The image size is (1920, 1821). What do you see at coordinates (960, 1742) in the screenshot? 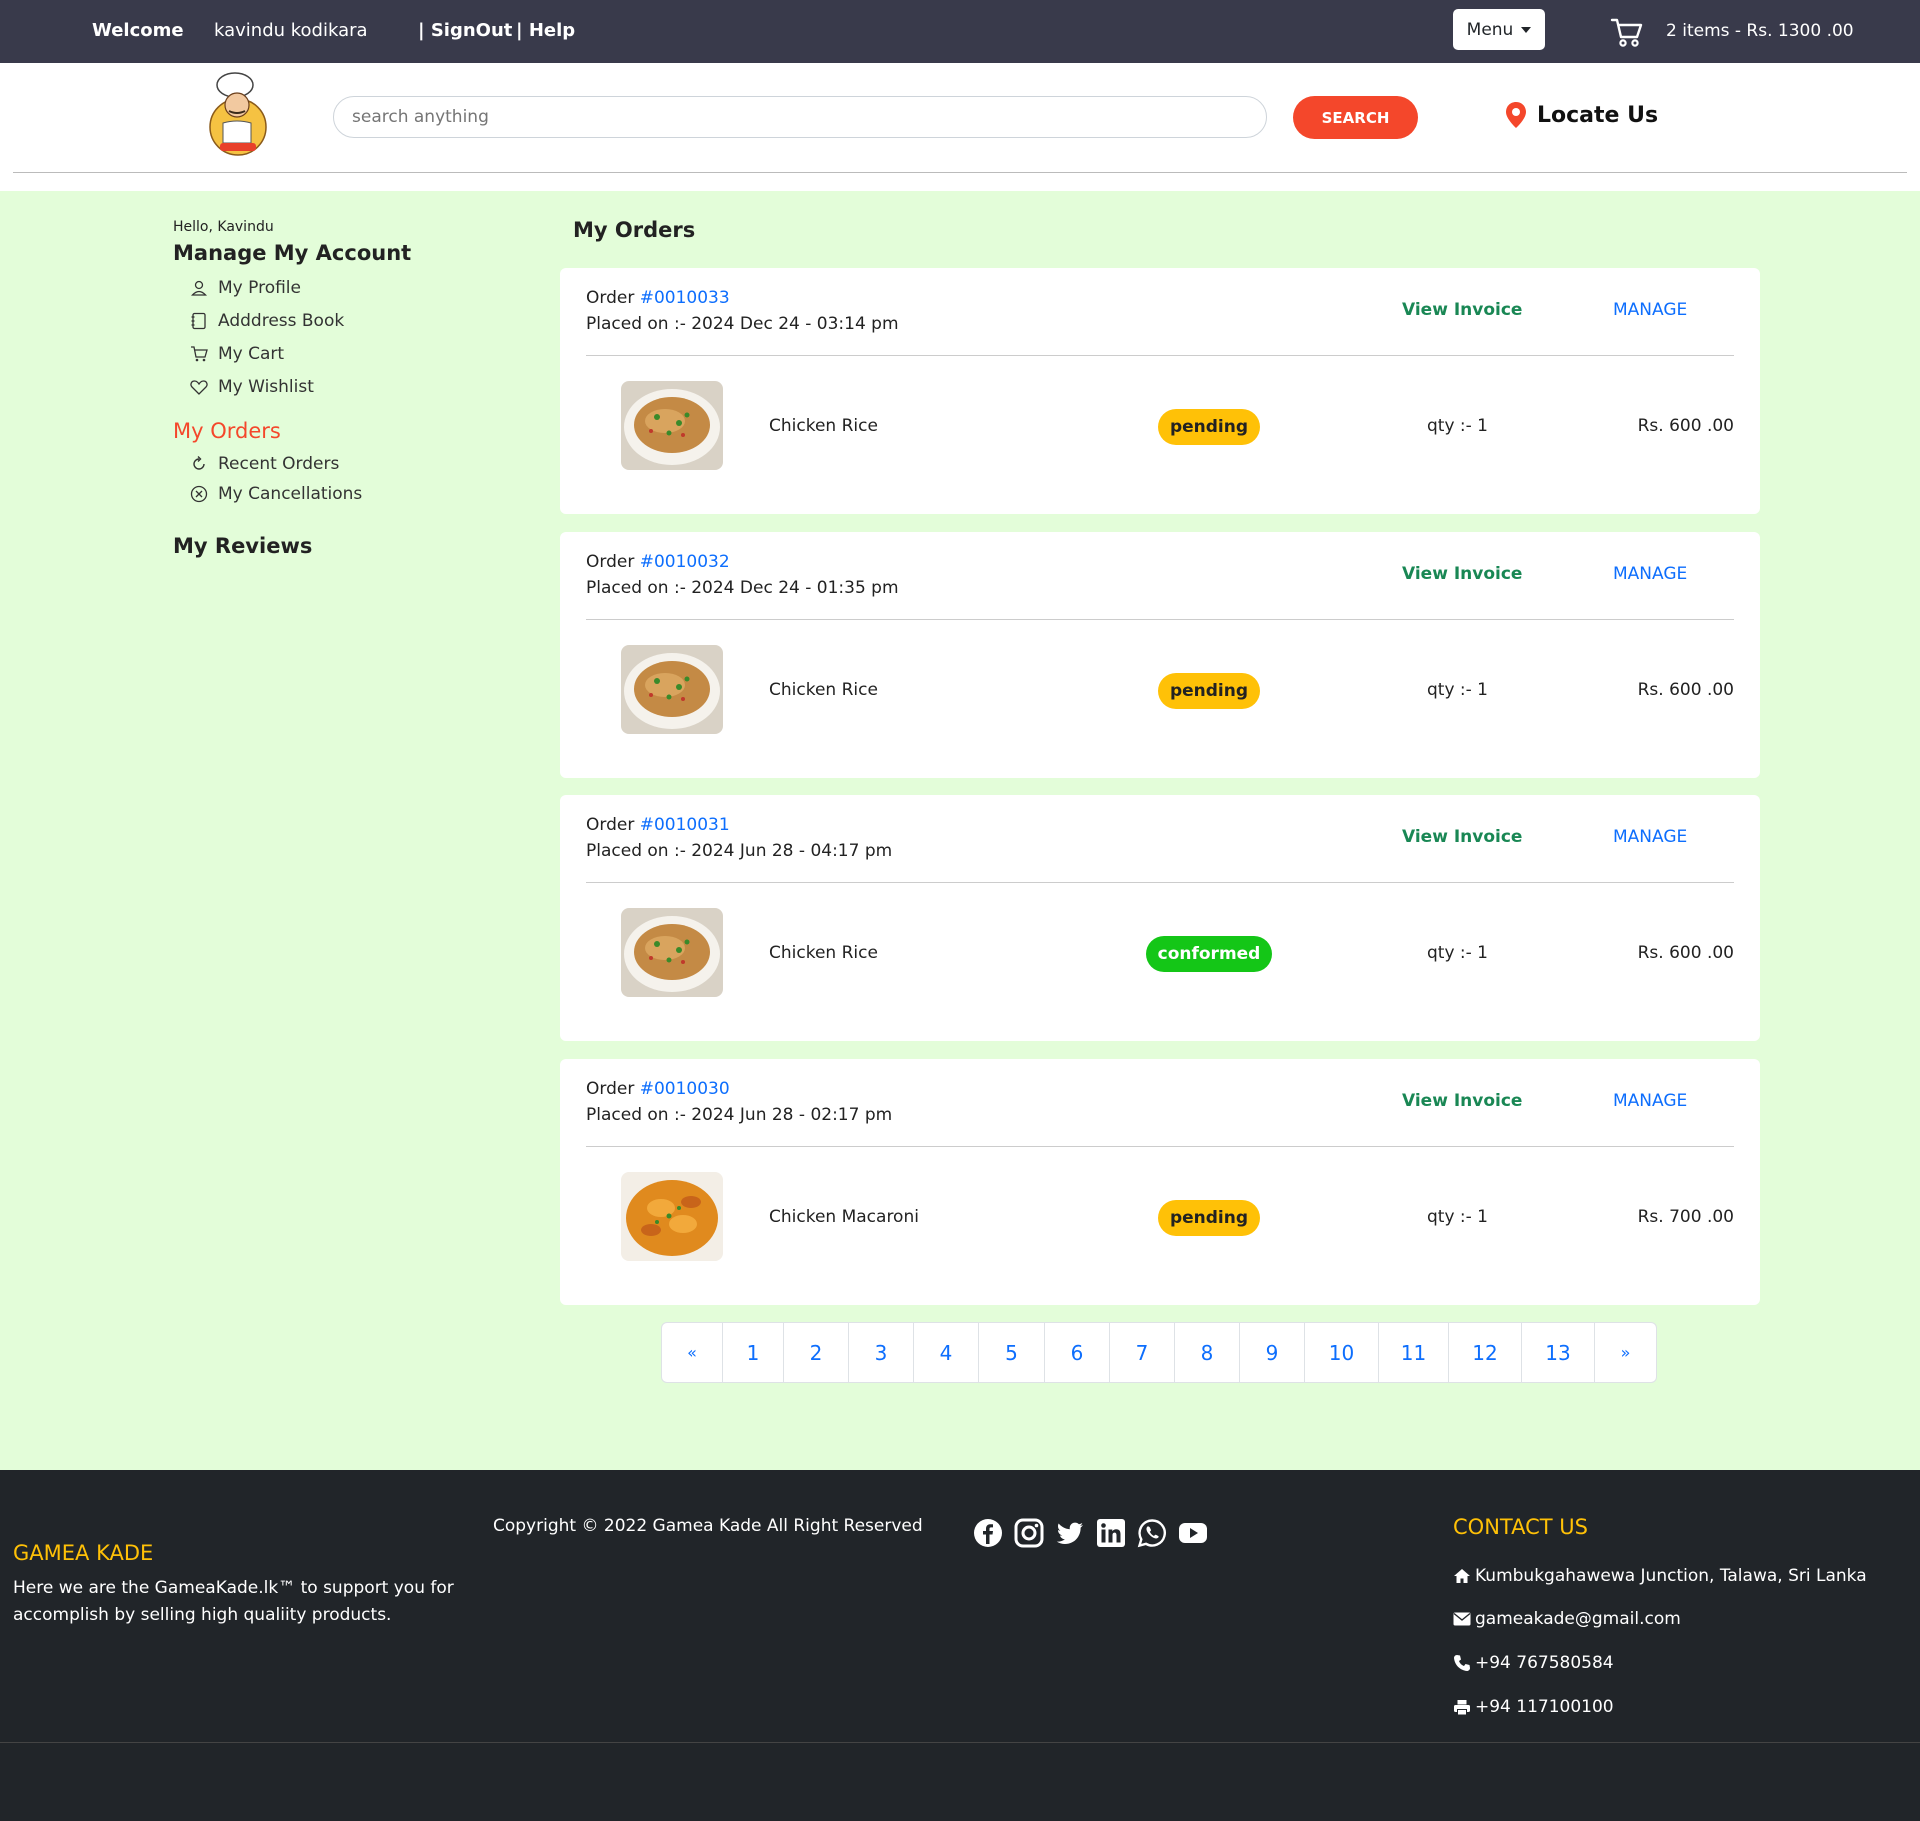
I see `footer-divider` at bounding box center [960, 1742].